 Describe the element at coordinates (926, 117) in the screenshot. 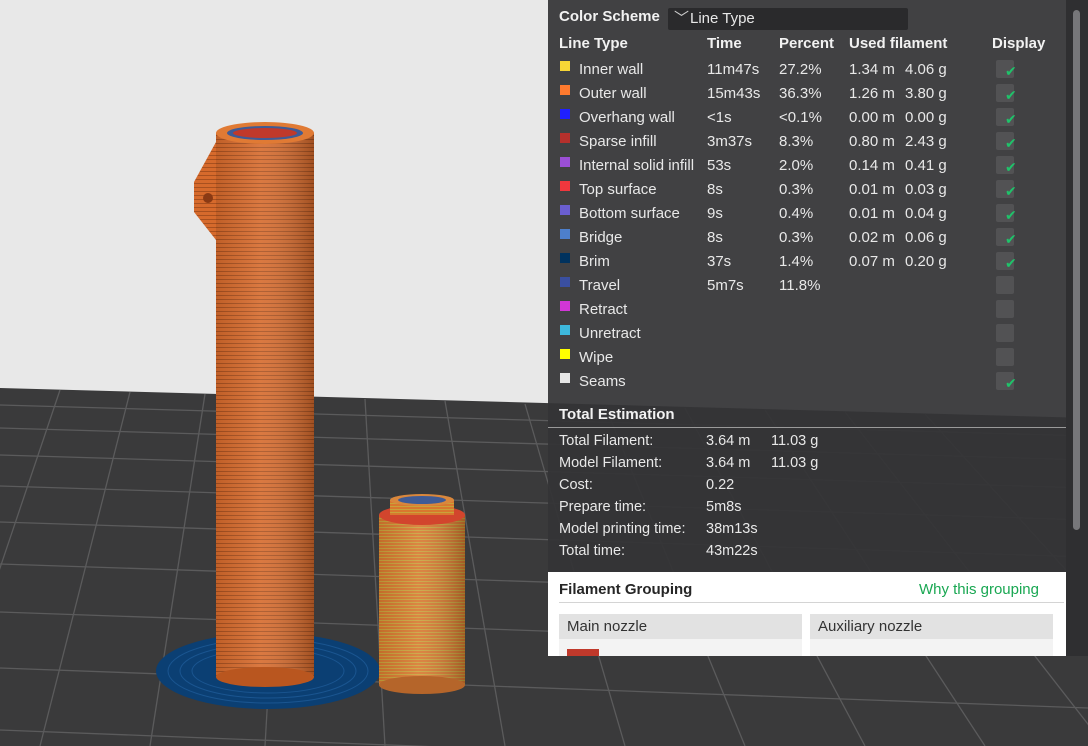

I see `line-type-weight: 0.00 g` at that location.